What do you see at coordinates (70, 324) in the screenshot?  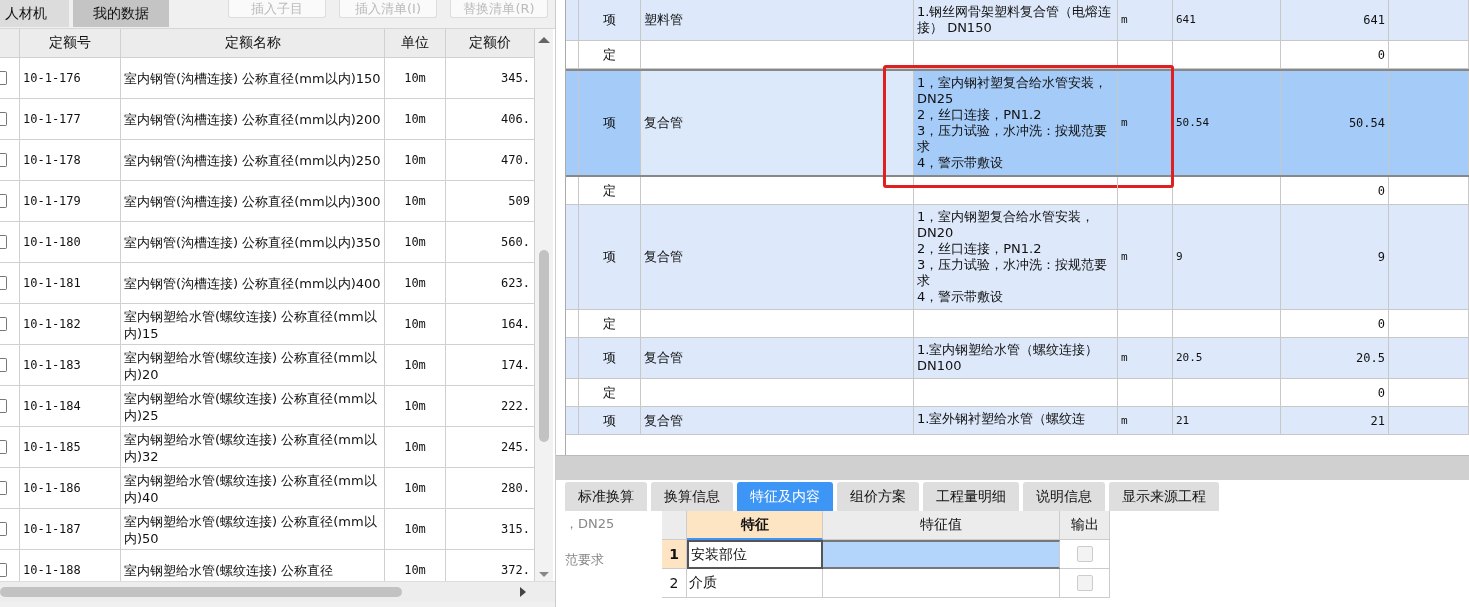 I see `table-cell: 10-1-182` at bounding box center [70, 324].